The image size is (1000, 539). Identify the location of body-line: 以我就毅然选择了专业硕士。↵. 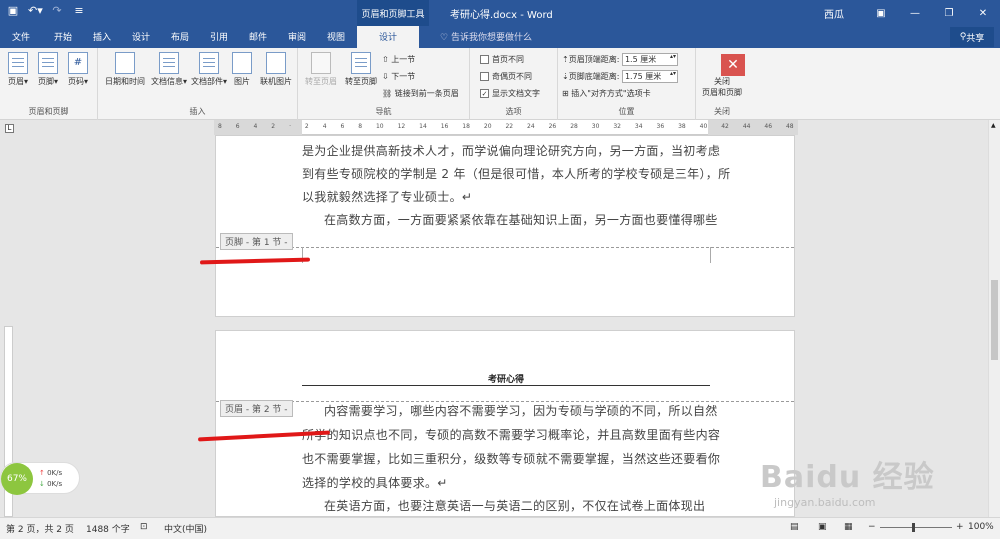
(387, 197).